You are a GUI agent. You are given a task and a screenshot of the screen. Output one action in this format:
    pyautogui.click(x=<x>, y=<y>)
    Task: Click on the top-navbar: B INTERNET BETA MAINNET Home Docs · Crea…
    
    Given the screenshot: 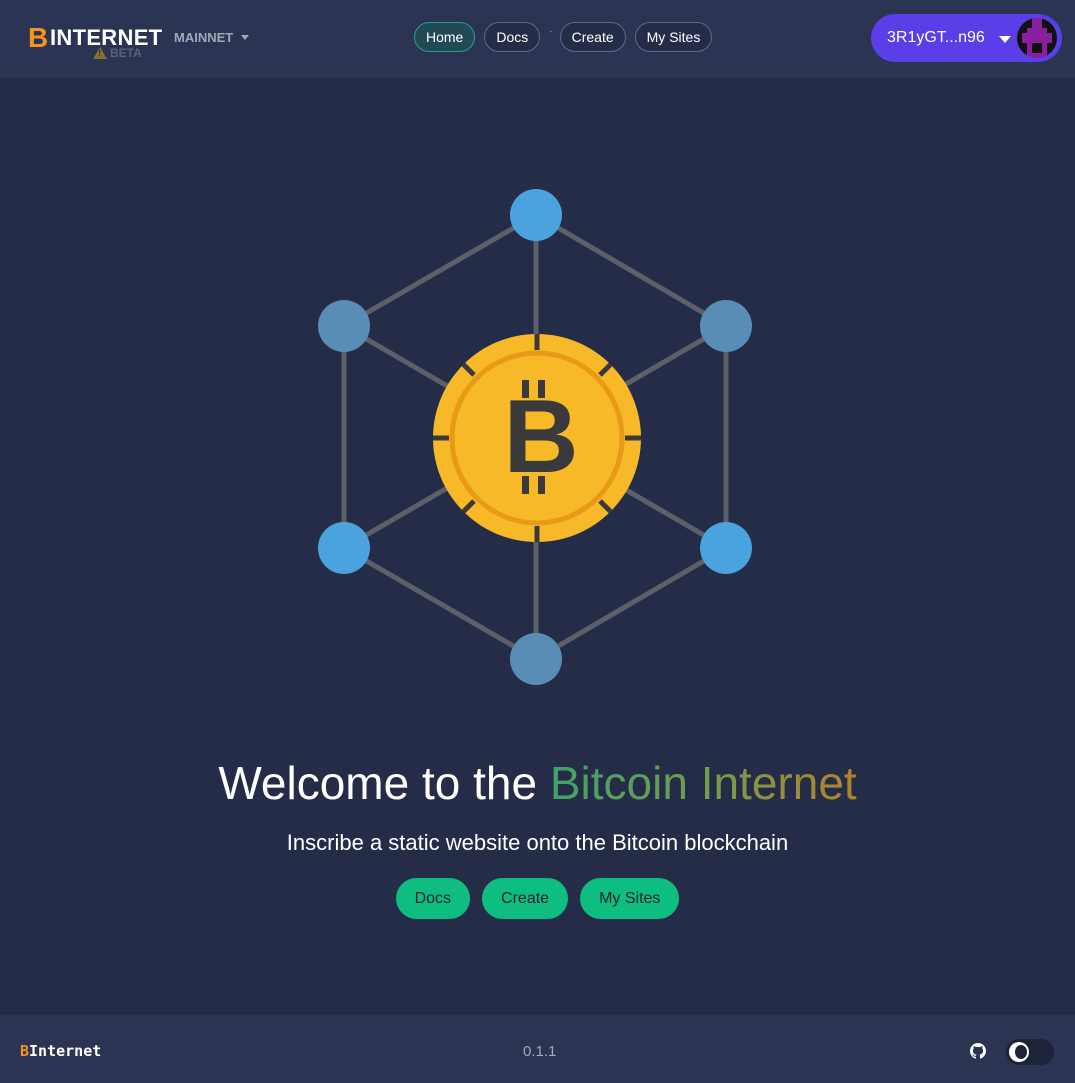 What is the action you would take?
    pyautogui.click(x=537, y=39)
    